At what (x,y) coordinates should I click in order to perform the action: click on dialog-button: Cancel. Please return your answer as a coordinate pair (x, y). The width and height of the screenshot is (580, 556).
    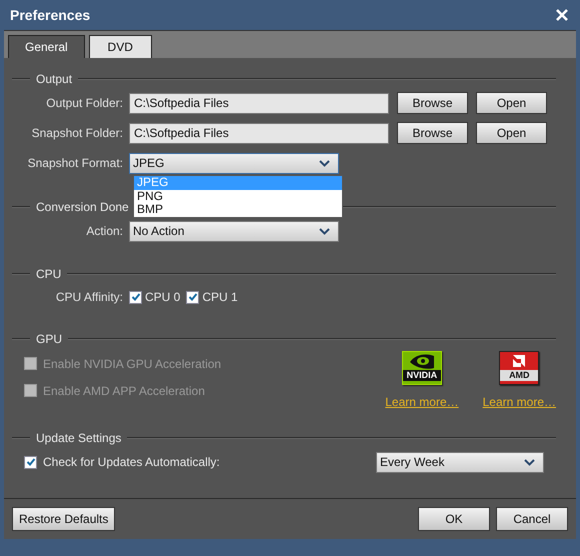
    Looking at the image, I should click on (532, 519).